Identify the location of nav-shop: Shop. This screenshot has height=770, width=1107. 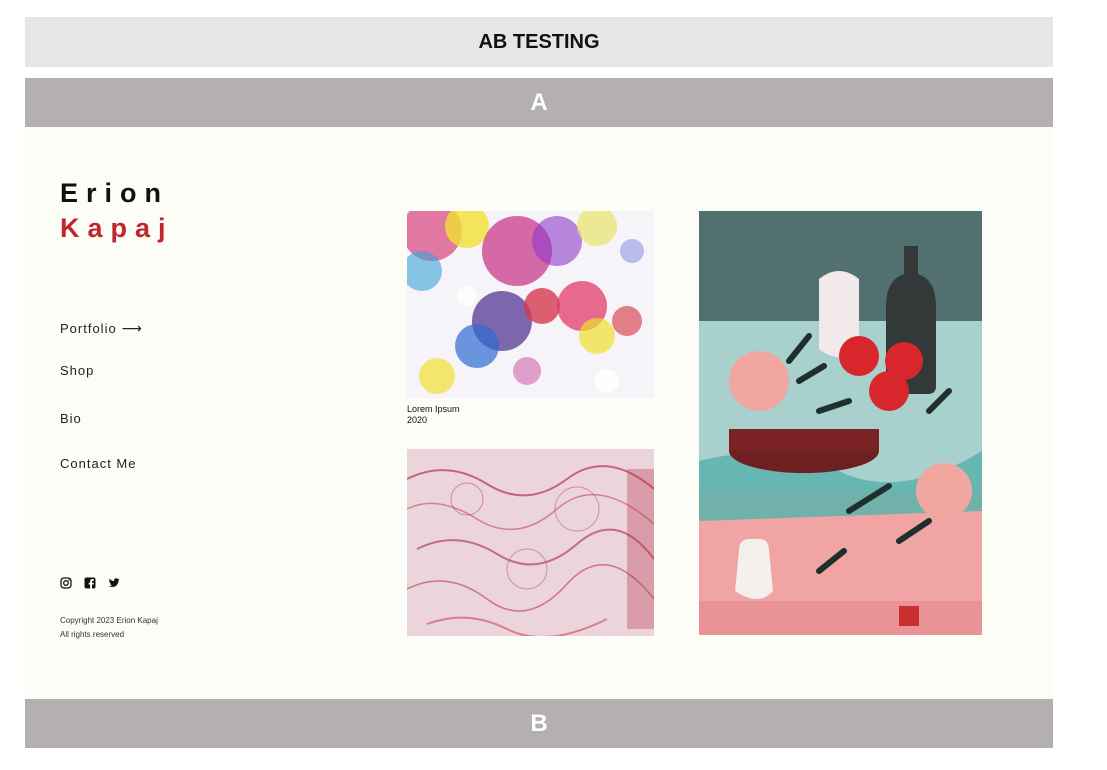
(77, 370).